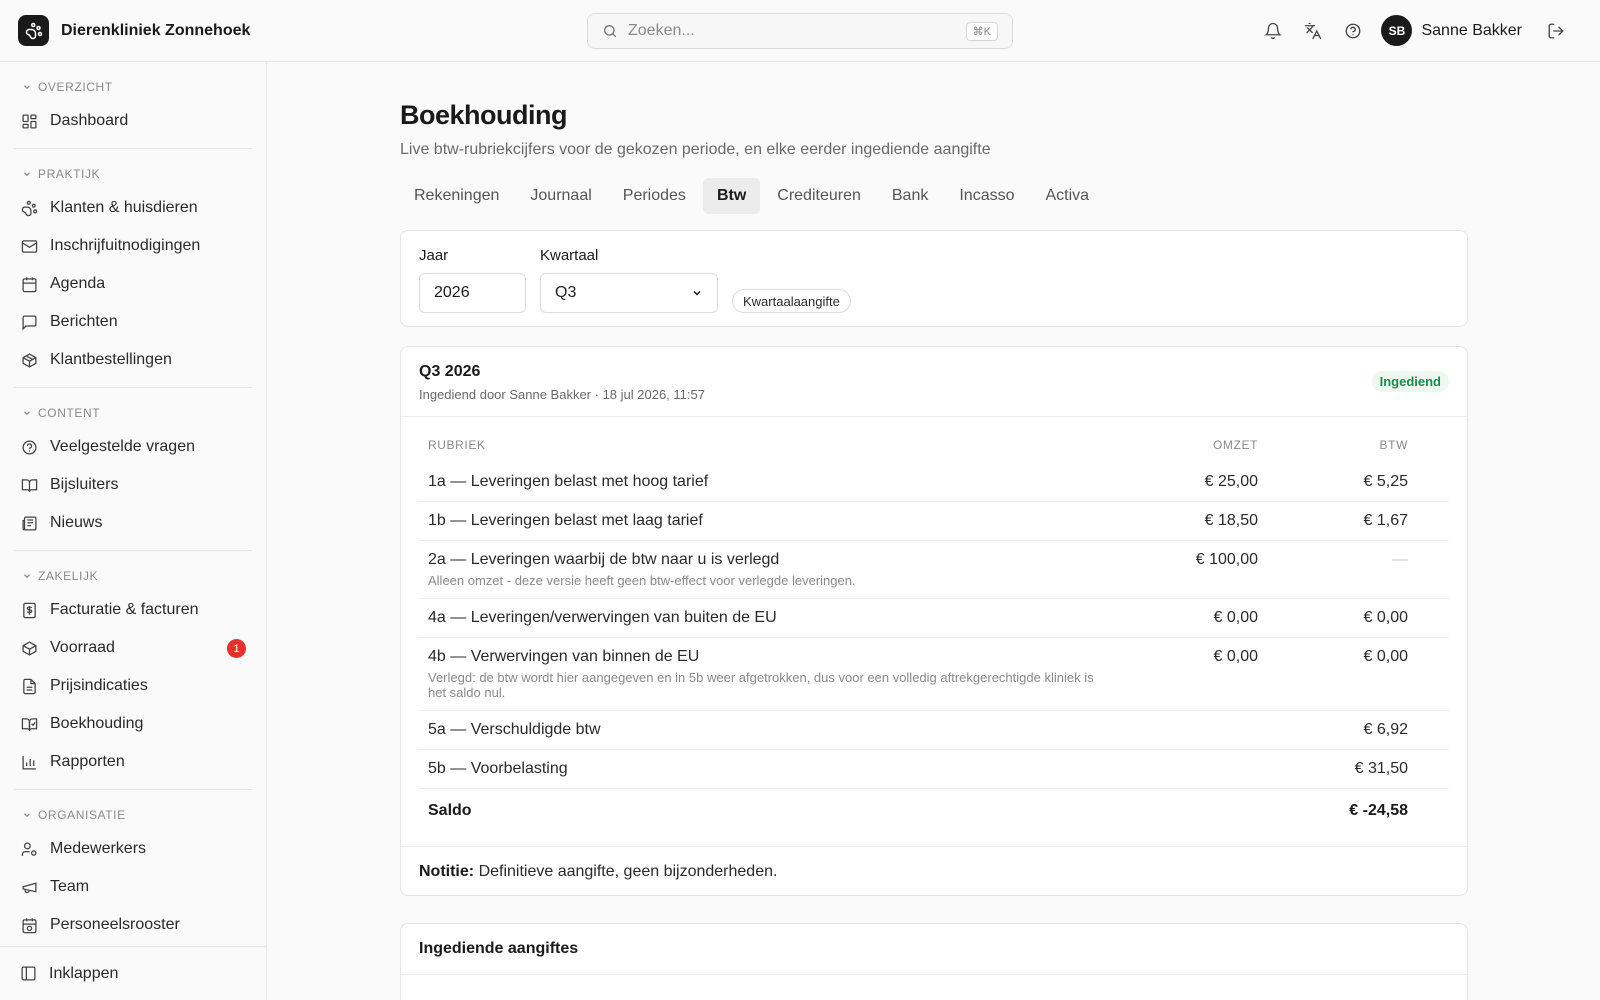  I want to click on section-toggle: CONTENT, so click(133, 413).